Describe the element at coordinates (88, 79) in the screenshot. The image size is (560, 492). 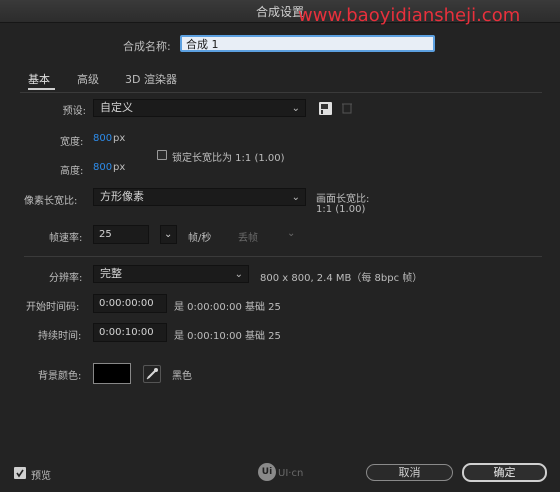
I see `tab-advanced: 高级` at that location.